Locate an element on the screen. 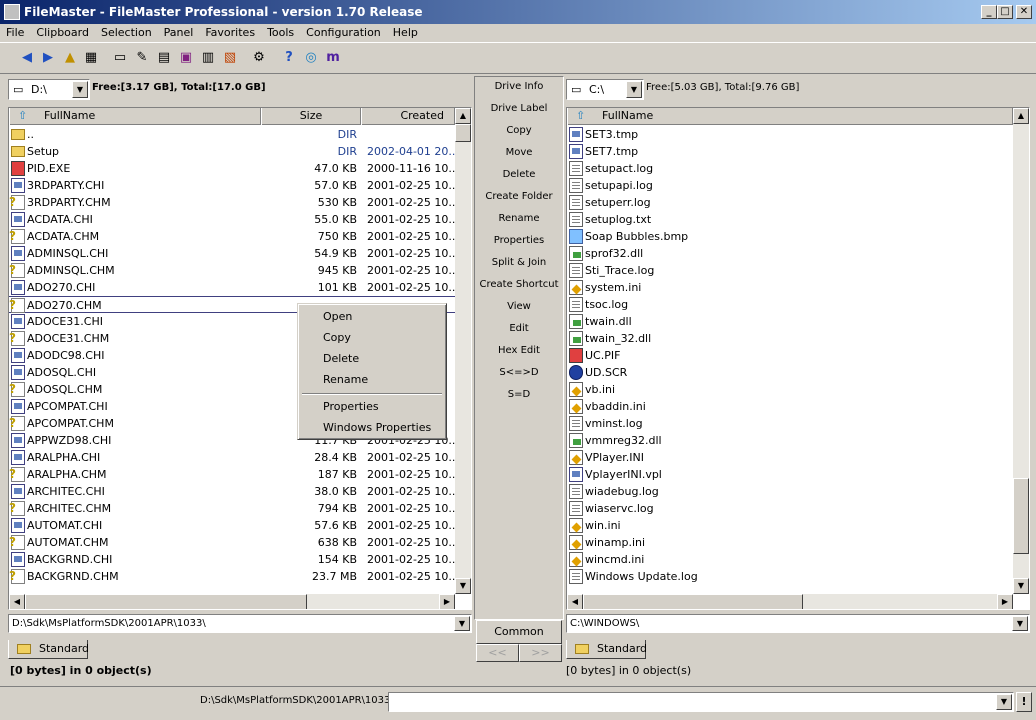  calculator-icon: ▤ is located at coordinates (164, 58).